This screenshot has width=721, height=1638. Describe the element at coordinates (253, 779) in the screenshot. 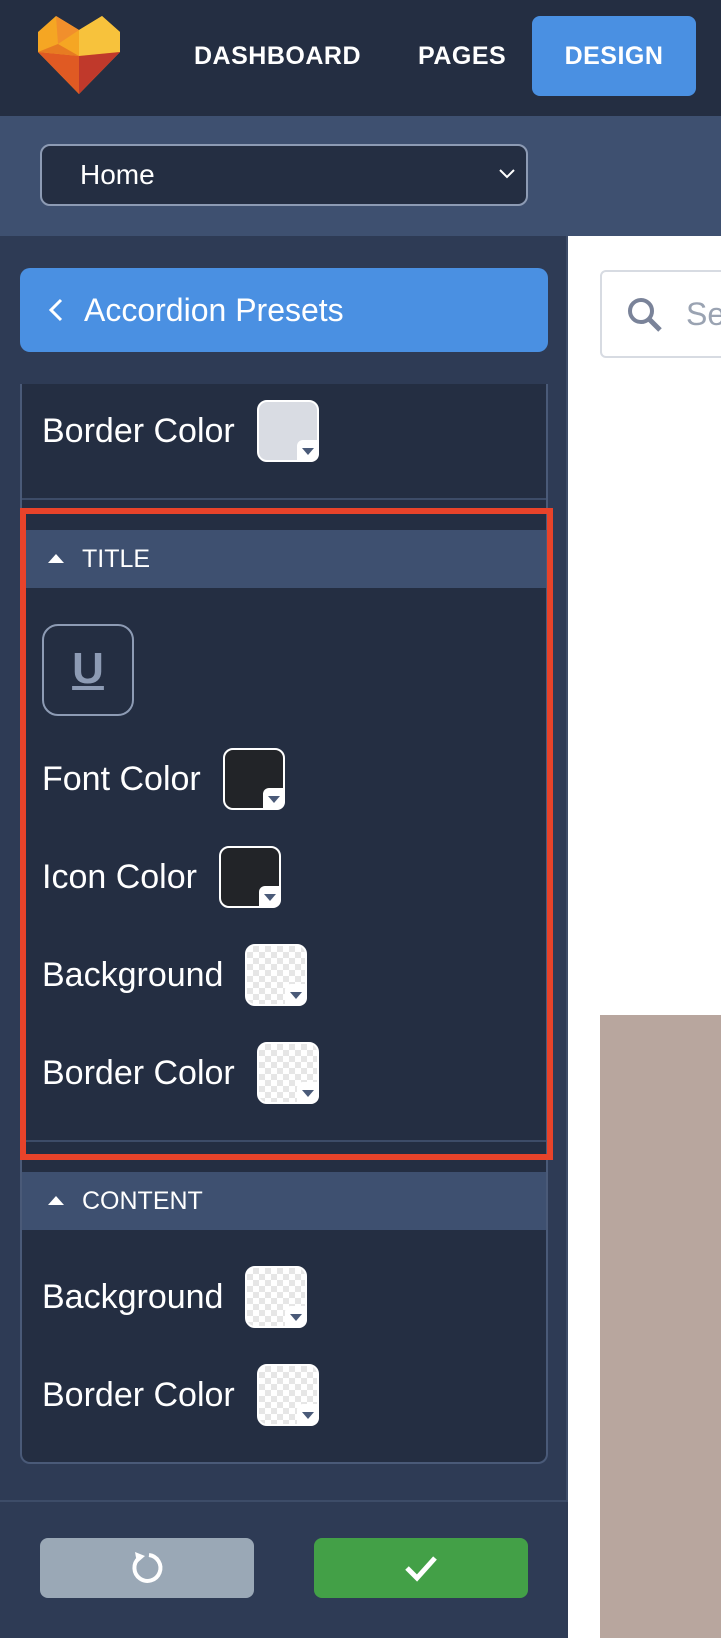

I see `font-color-swatch` at that location.